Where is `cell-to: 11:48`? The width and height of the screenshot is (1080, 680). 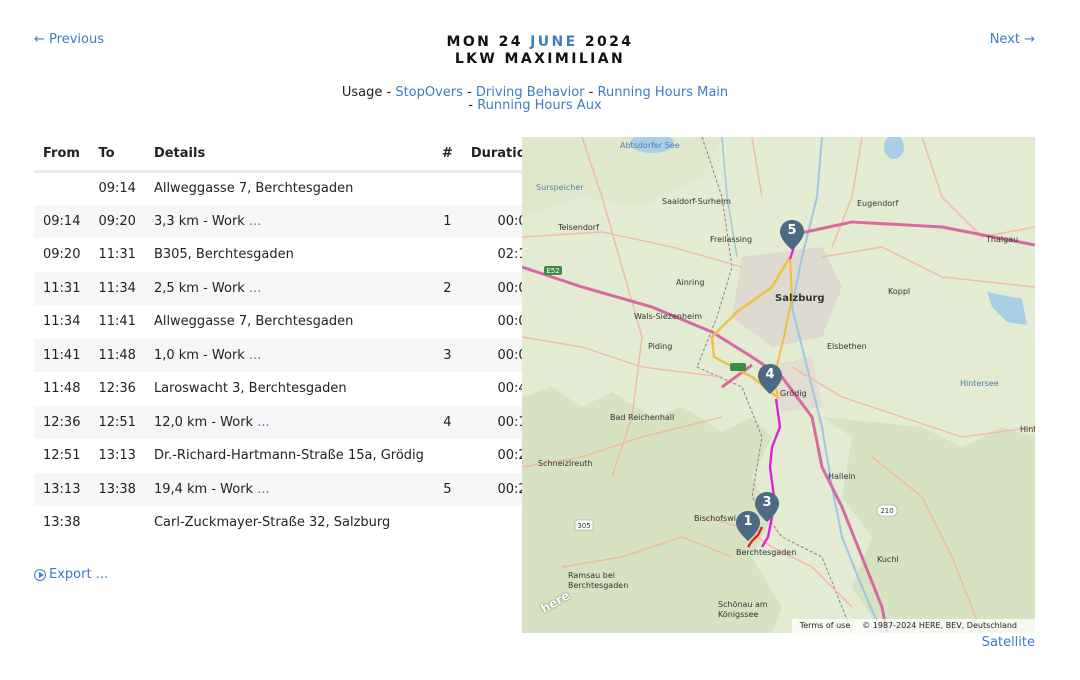 cell-to: 11:48 is located at coordinates (117, 355).